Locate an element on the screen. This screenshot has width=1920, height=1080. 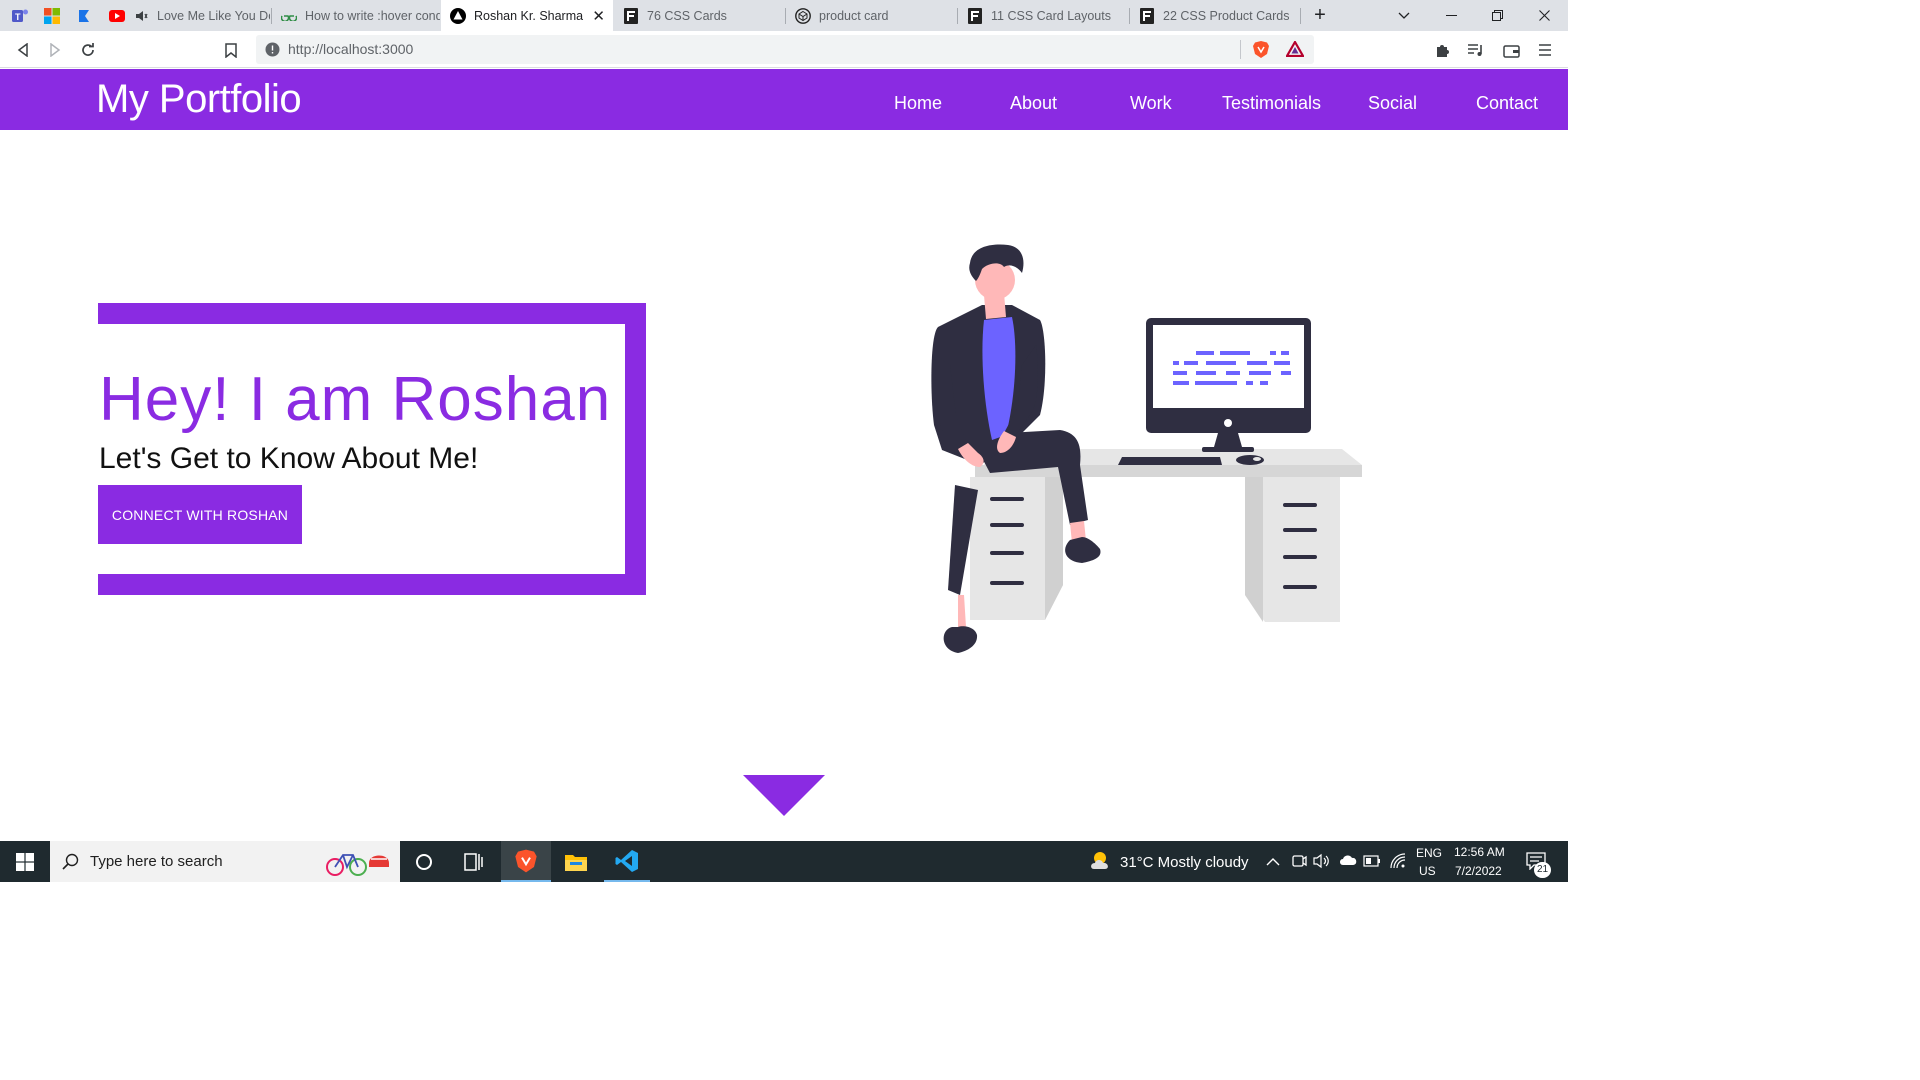
tab-title: Love Me Like You Do is located at coordinates (213, 15).